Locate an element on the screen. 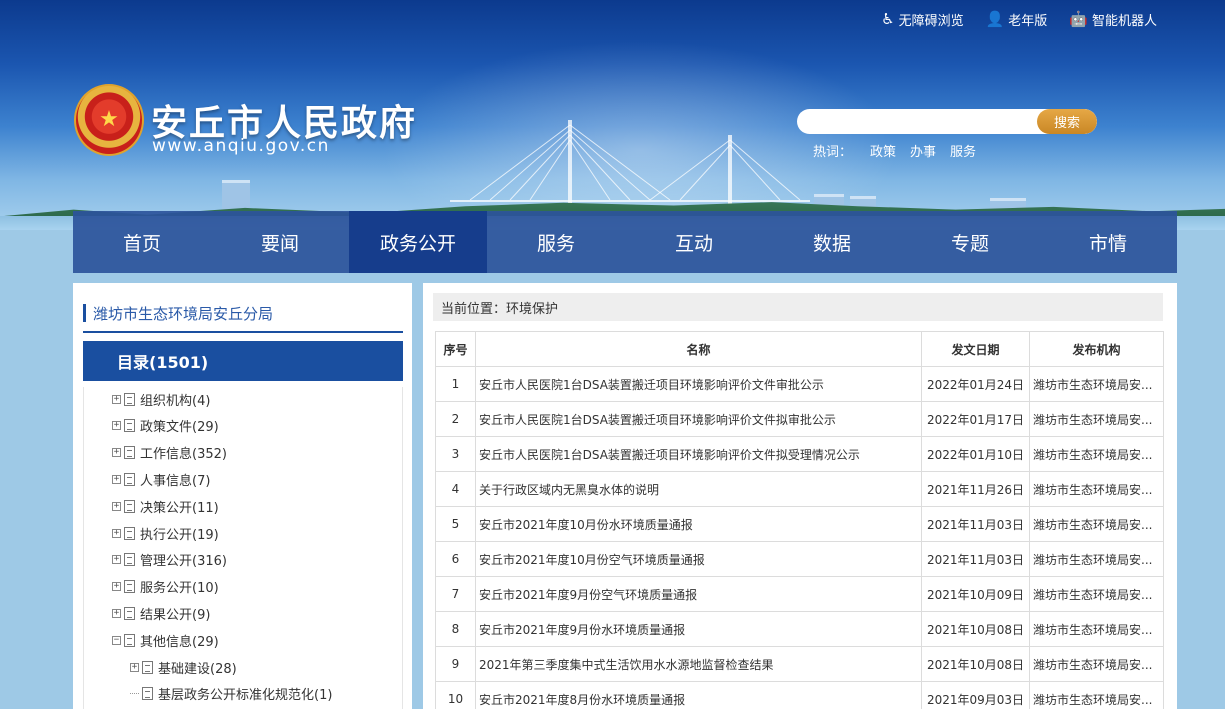 The height and width of the screenshot is (709, 1225). tree-node: + 管理公开(316) is located at coordinates (169, 560).